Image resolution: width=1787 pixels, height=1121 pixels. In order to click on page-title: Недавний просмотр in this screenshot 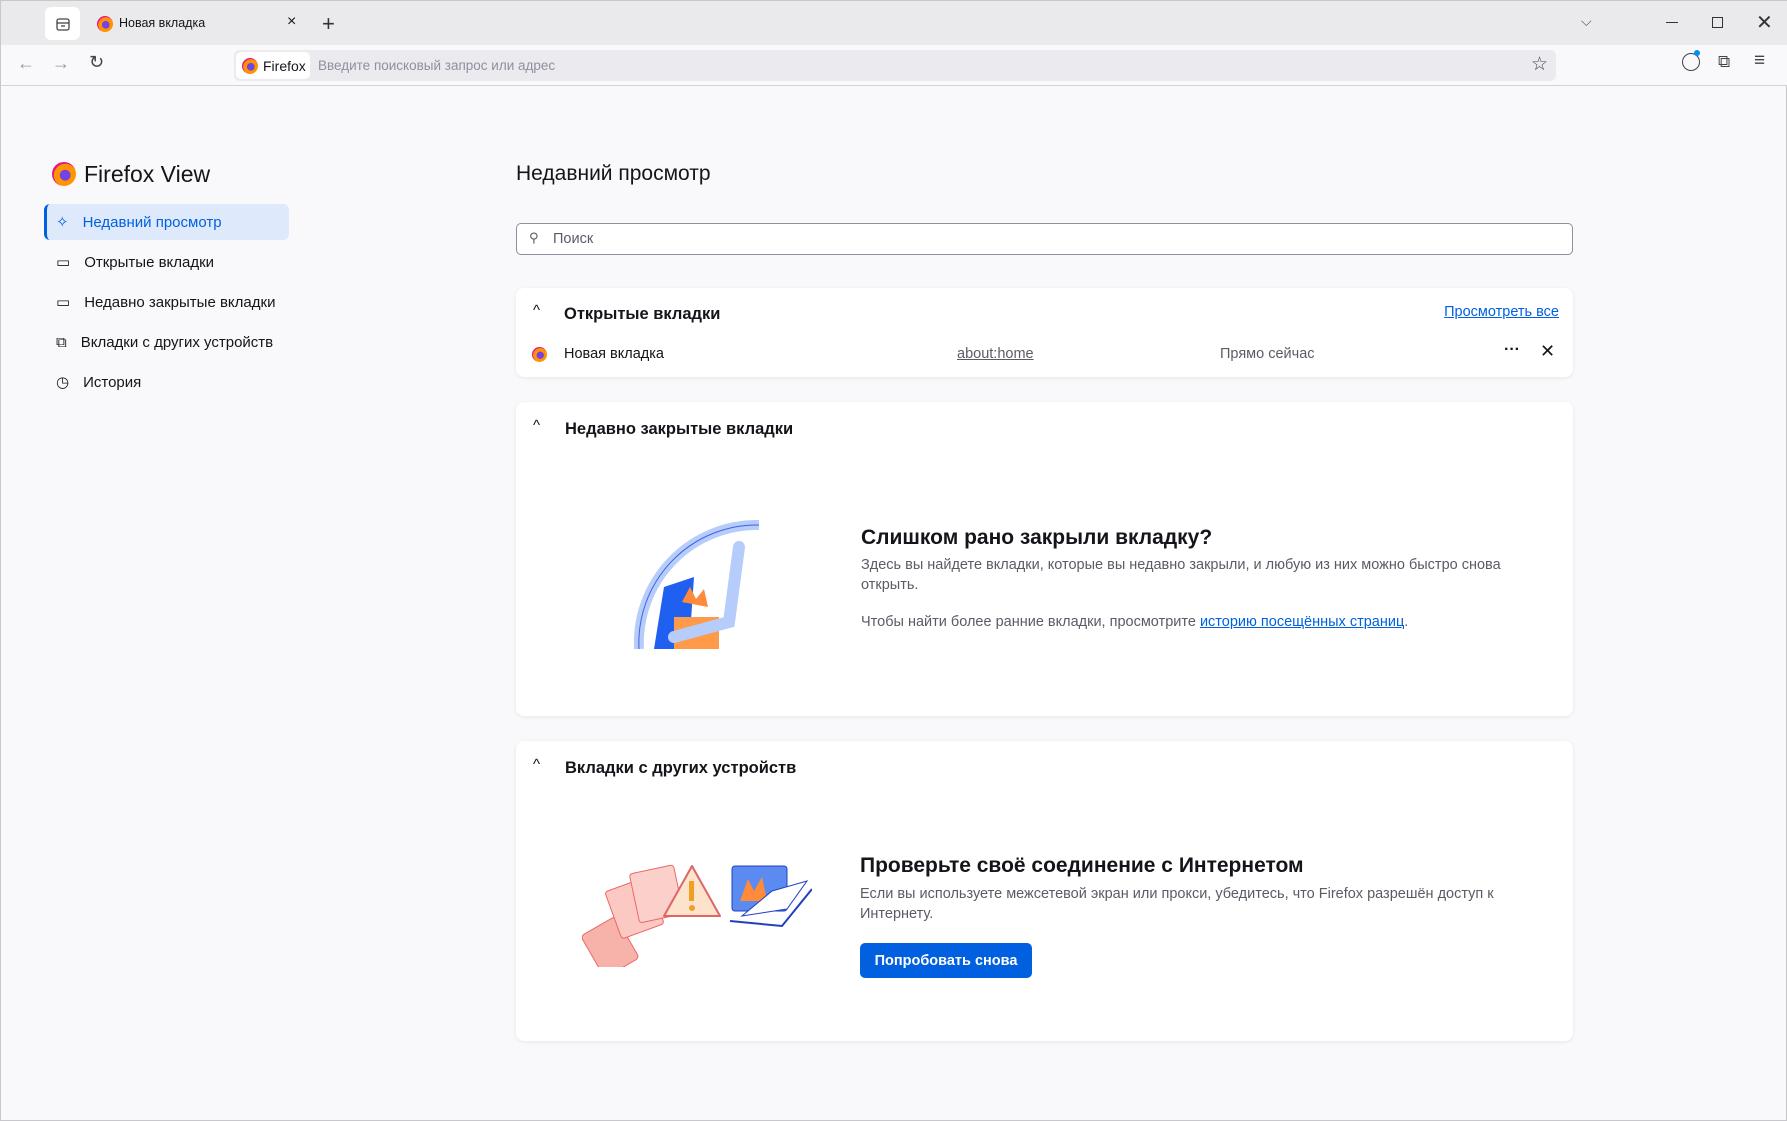, I will do `click(613, 173)`.